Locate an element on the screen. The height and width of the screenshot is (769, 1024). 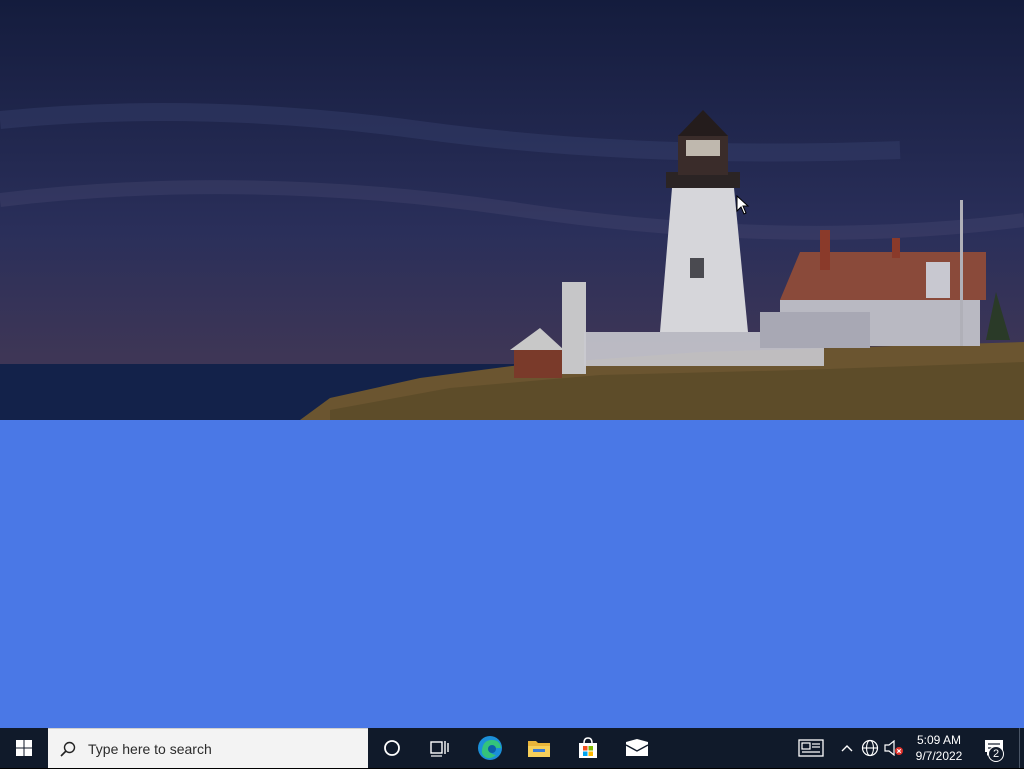
start-button is located at coordinates (24, 748).